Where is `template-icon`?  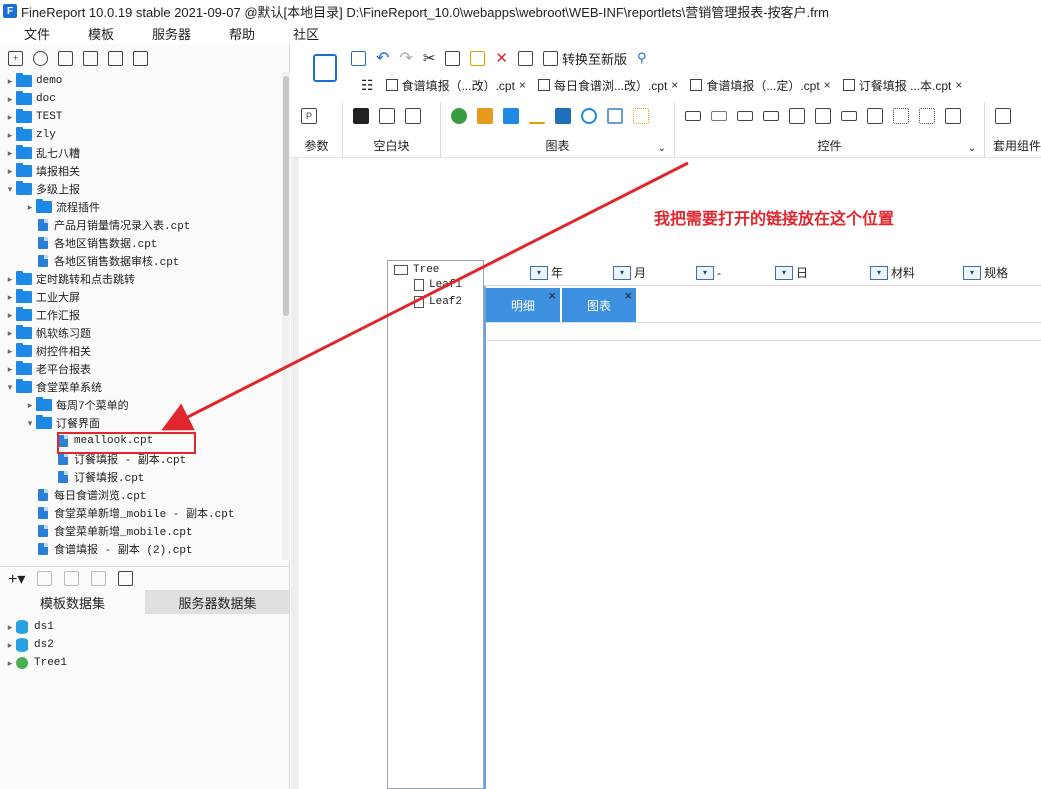
template-icon is located at coordinates (325, 68).